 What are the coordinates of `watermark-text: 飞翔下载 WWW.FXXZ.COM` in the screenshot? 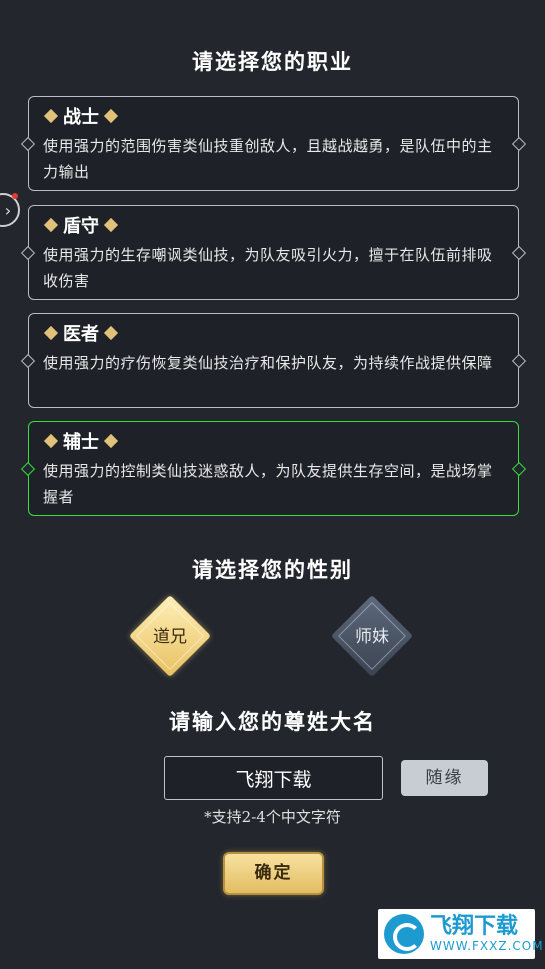 It's located at (487, 934).